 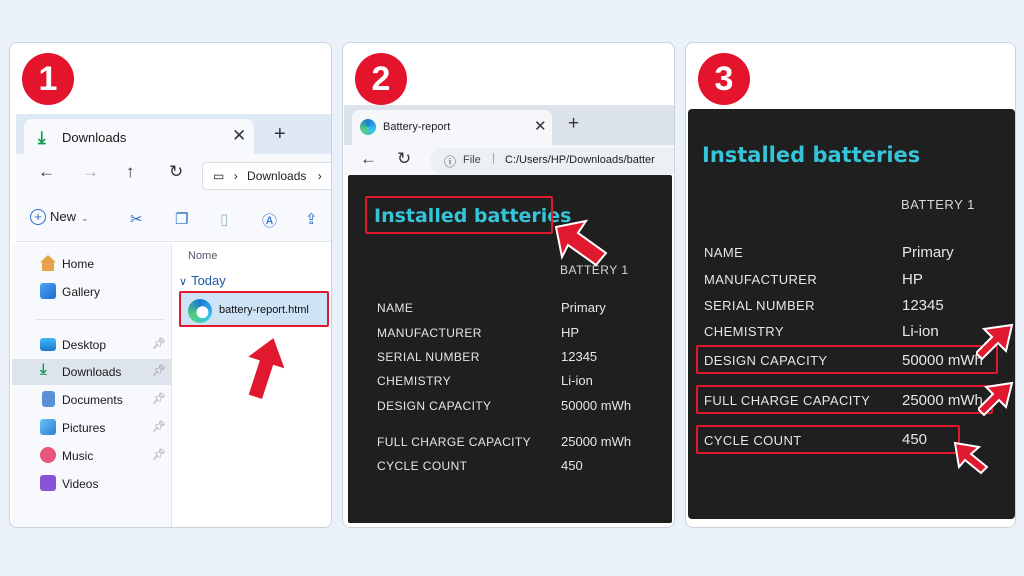 I want to click on group-header-today: ∨ Today, so click(x=202, y=280).